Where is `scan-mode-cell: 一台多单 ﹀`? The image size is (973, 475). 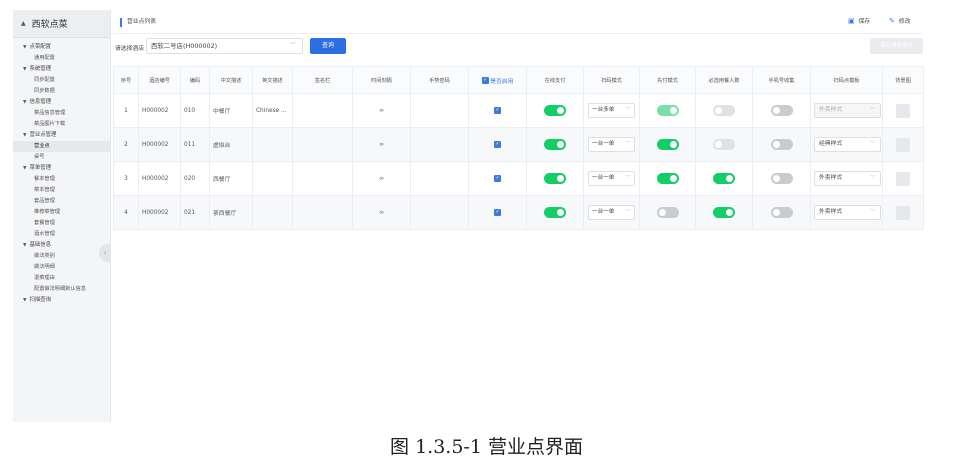 scan-mode-cell: 一台多单 ﹀ is located at coordinates (611, 110).